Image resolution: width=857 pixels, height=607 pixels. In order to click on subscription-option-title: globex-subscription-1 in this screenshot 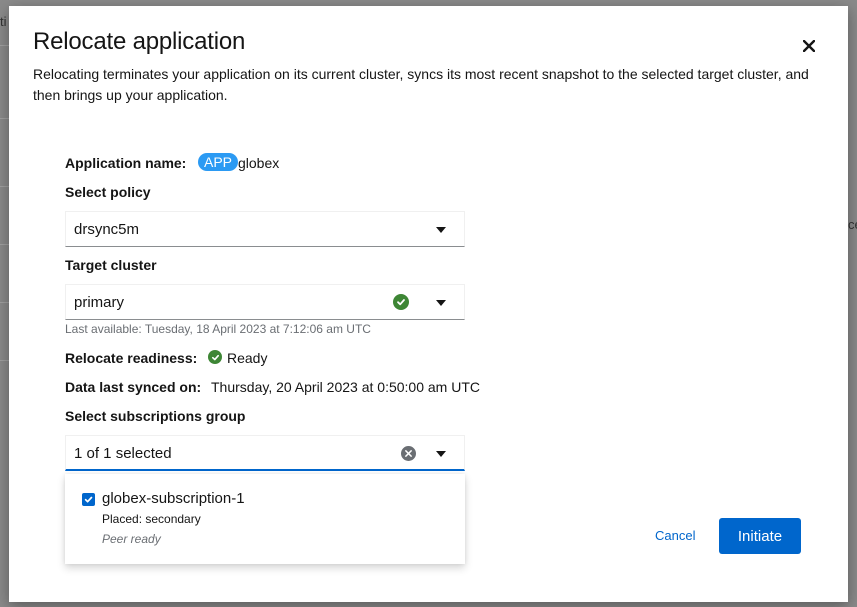, I will do `click(173, 498)`.